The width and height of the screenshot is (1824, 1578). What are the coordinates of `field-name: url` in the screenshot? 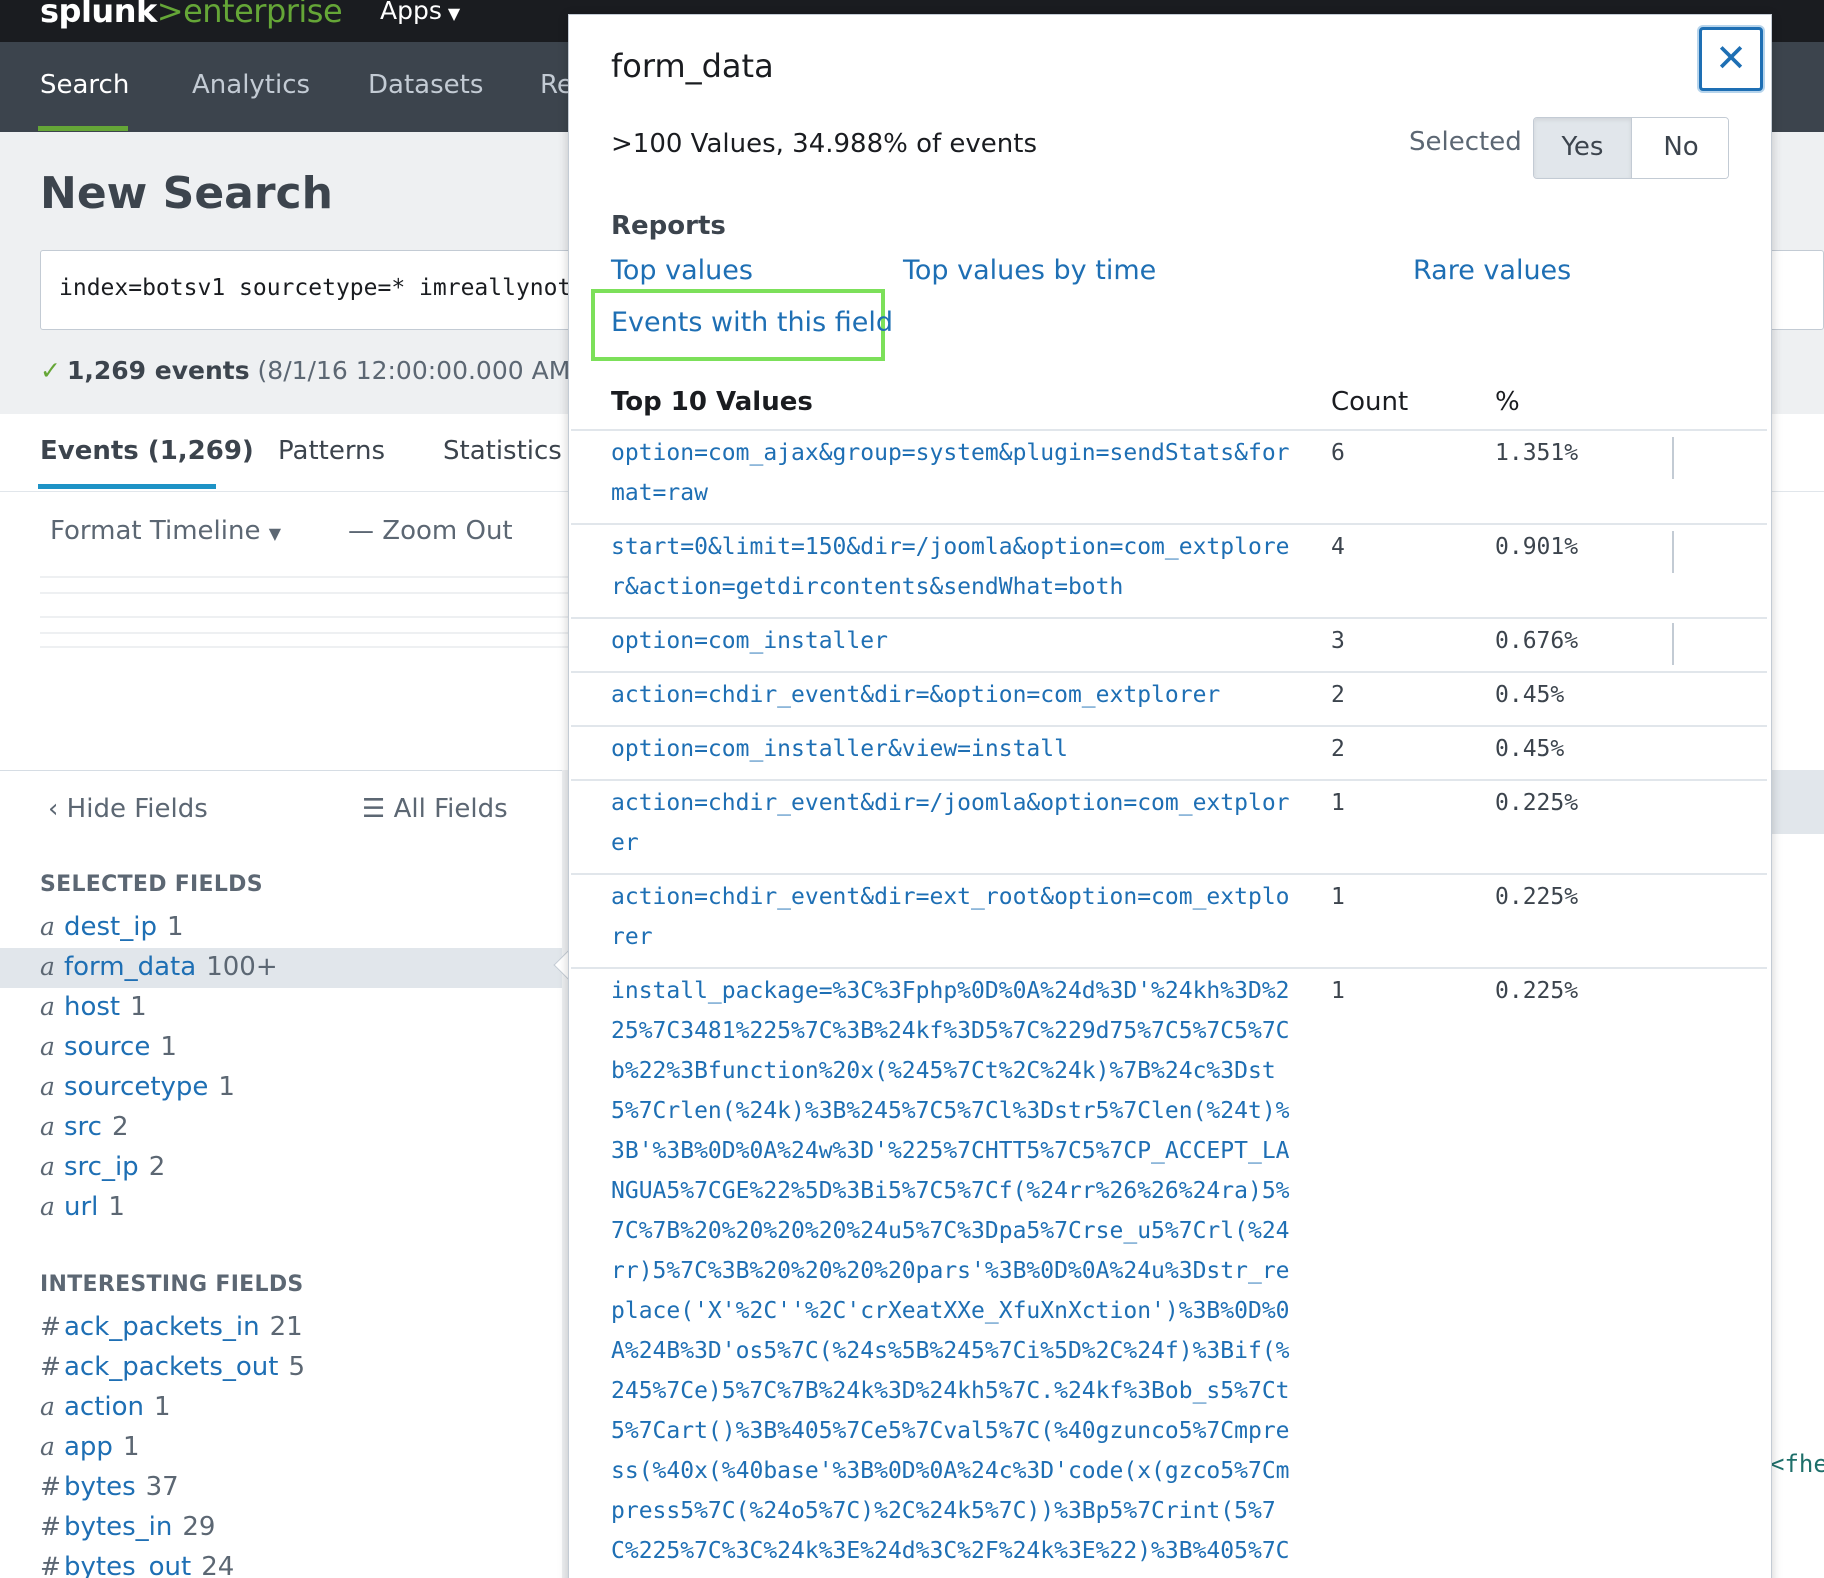 It's located at (81, 1207).